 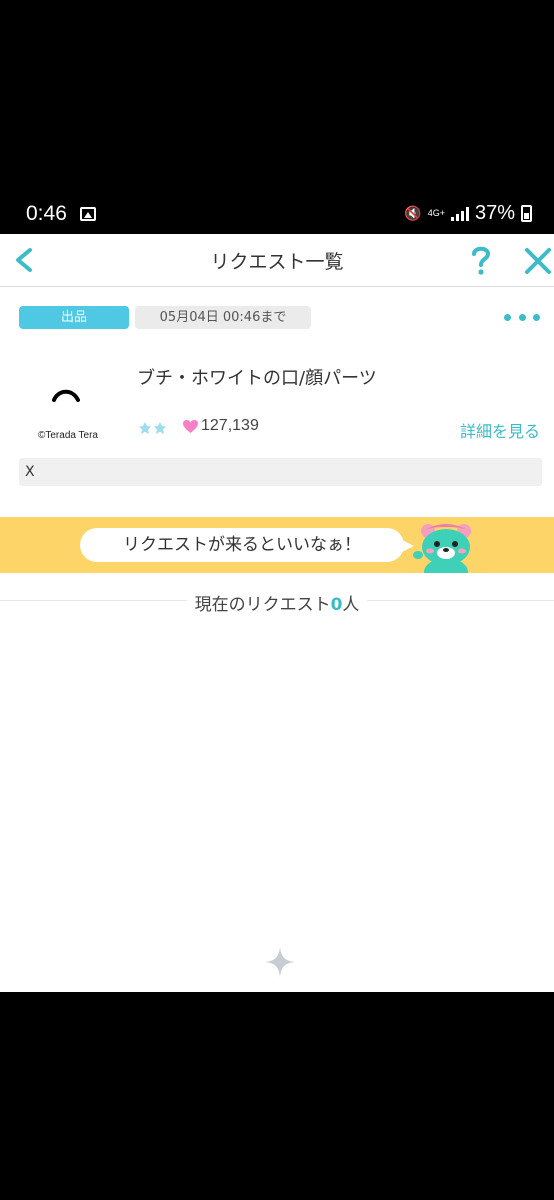 I want to click on network-type: 4G+, so click(x=436, y=213).